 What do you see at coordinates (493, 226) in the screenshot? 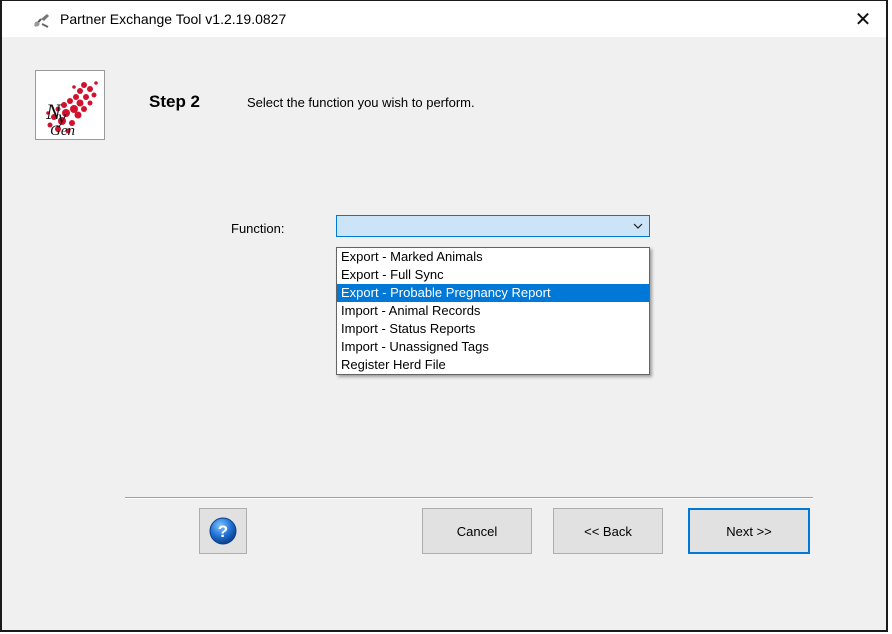
I see `function-select` at bounding box center [493, 226].